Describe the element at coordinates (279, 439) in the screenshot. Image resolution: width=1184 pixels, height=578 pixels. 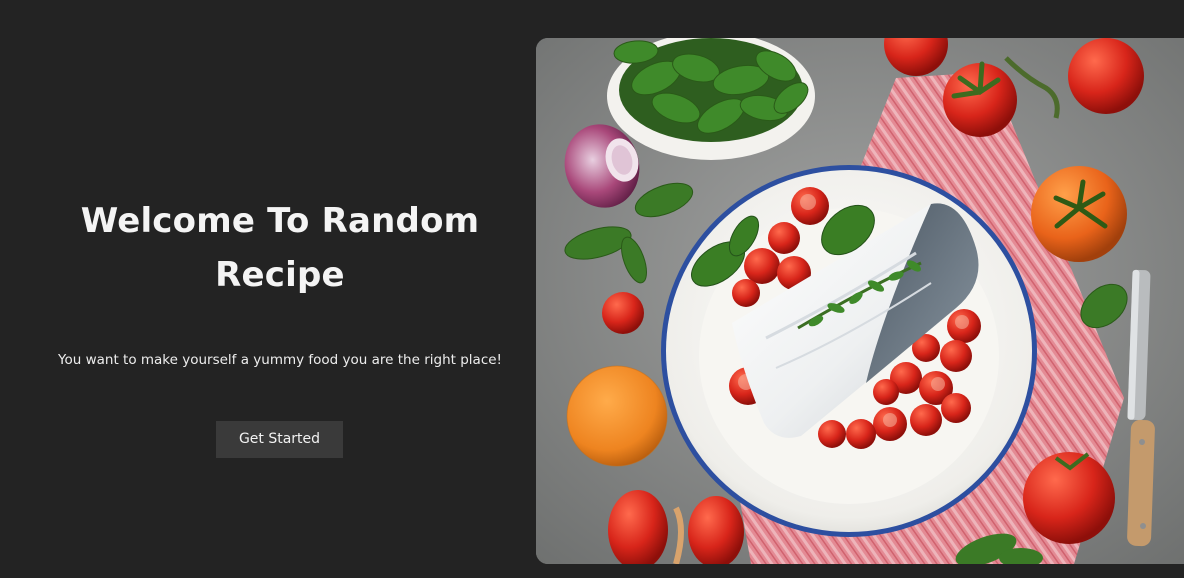
I see `get-started-button: Get Started` at that location.